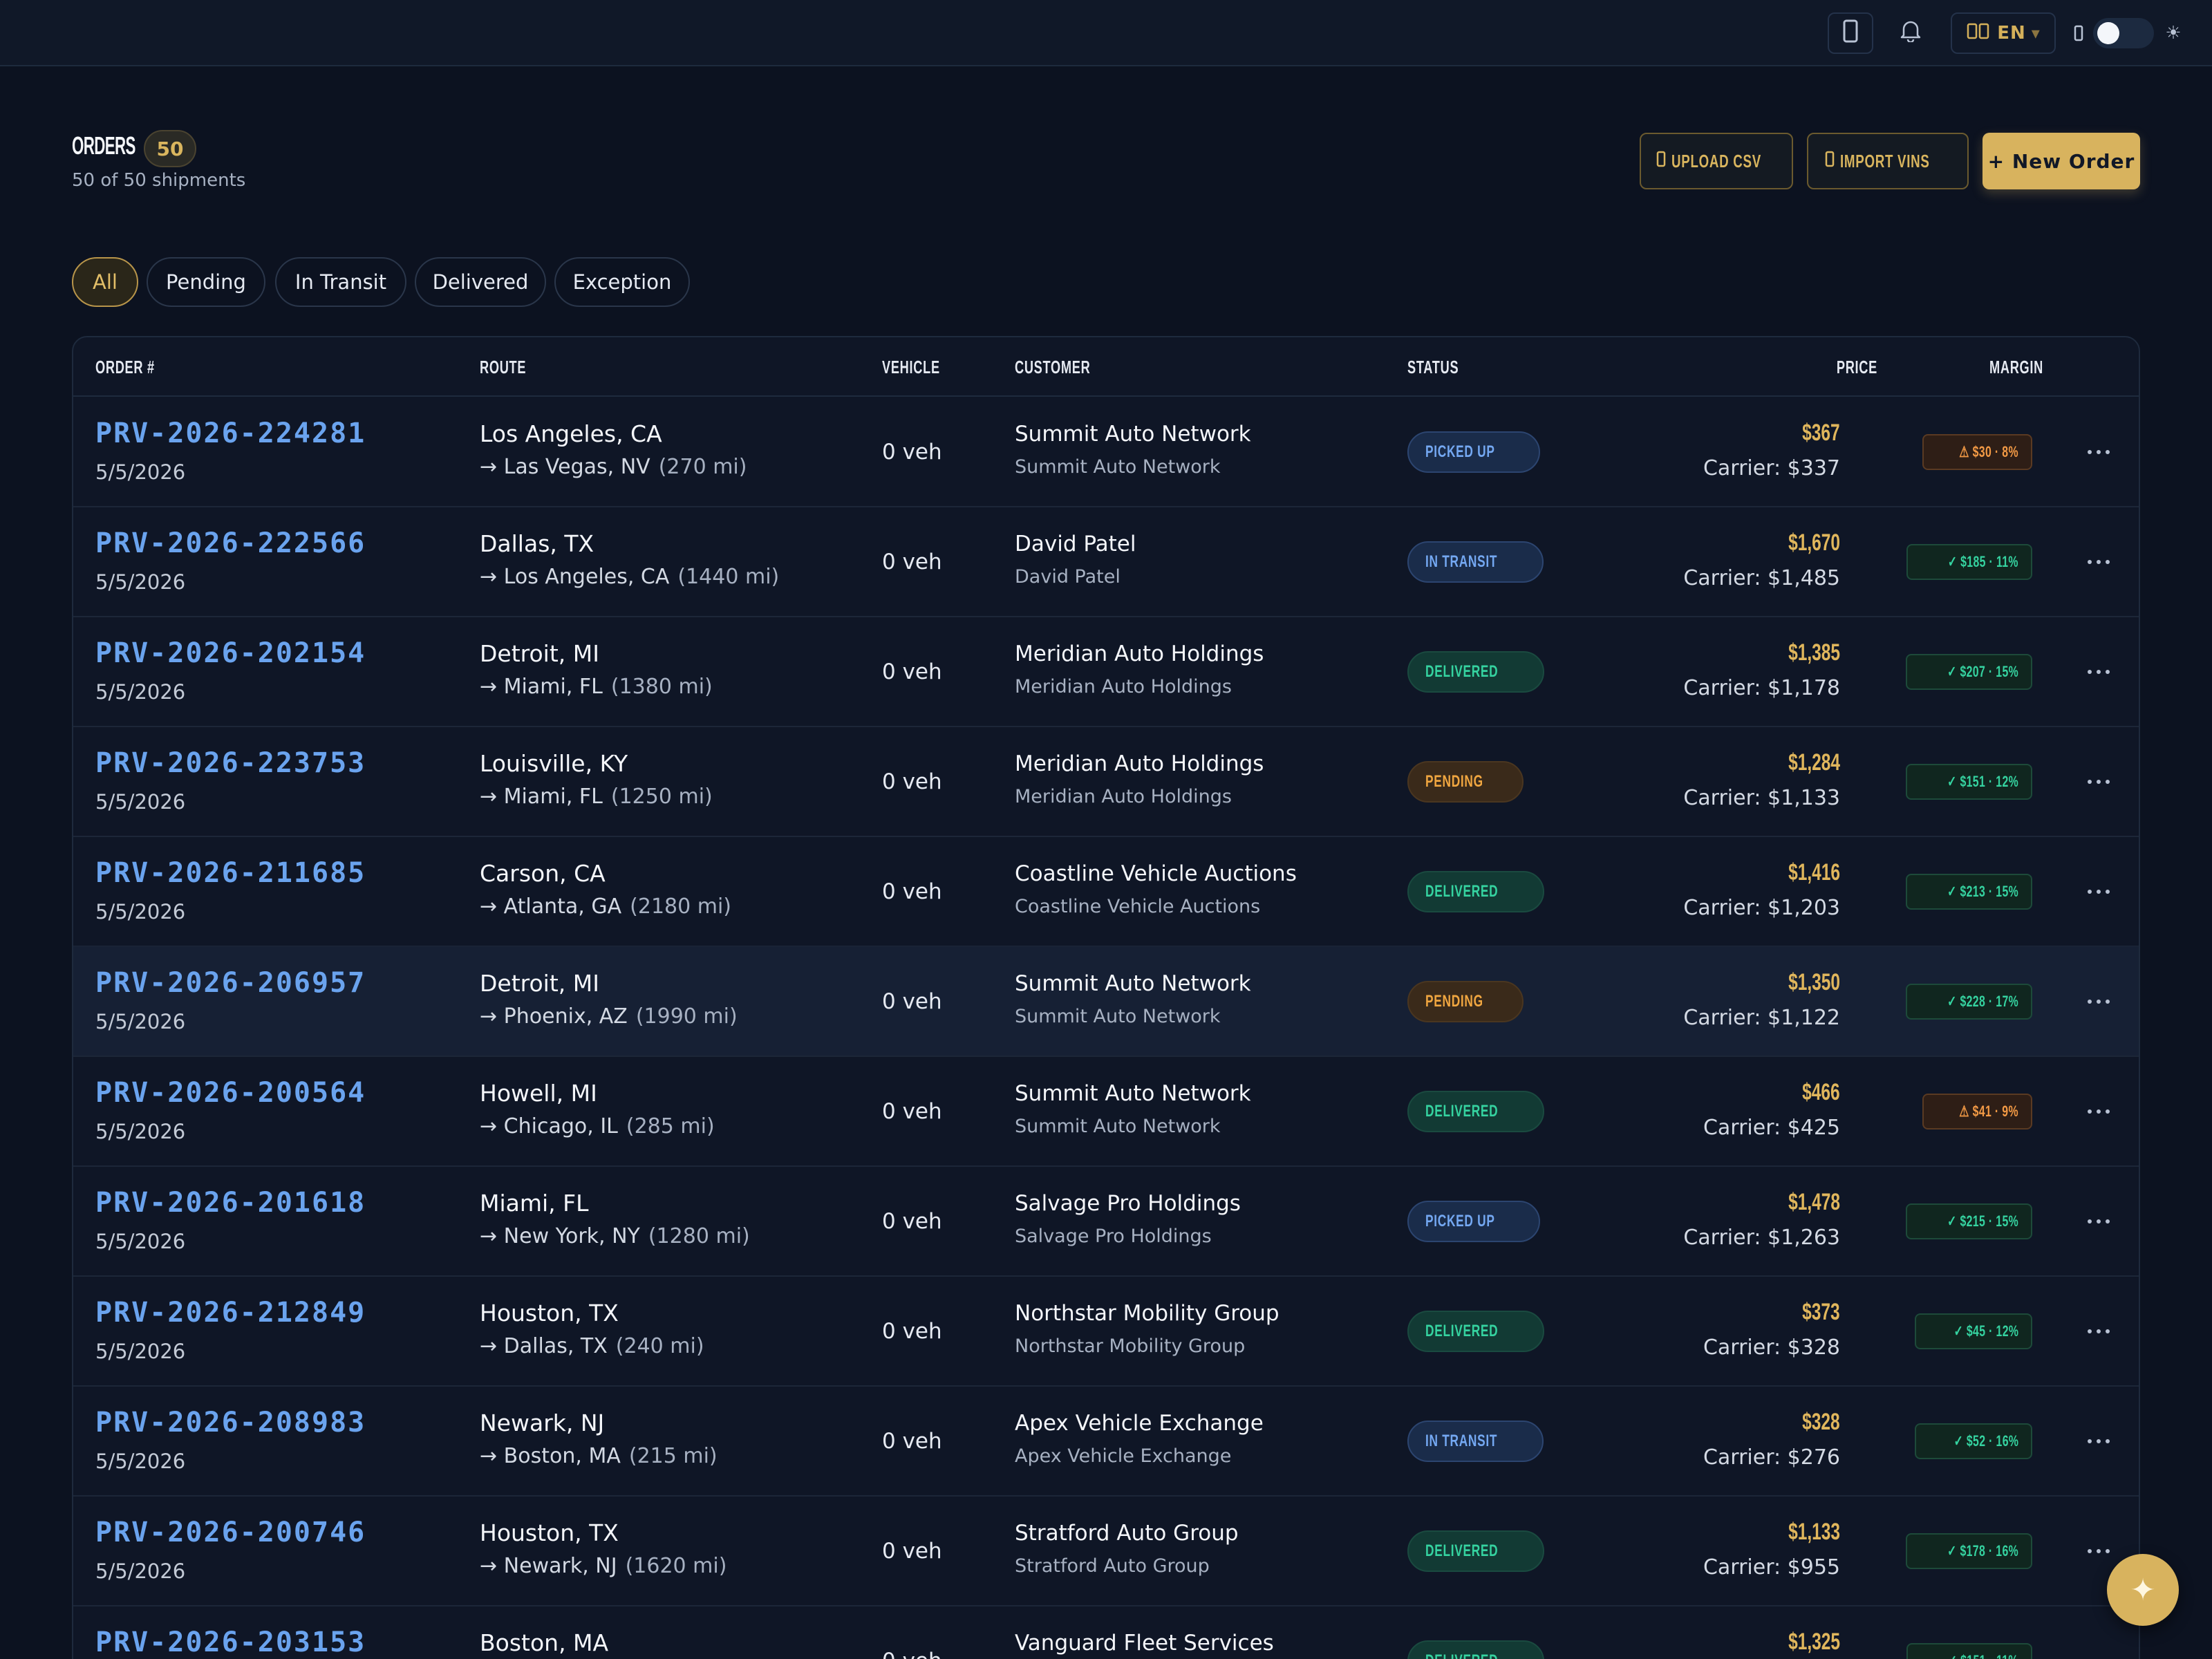  What do you see at coordinates (1985, 1441) in the screenshot?
I see `margin-label: ✓ $52 · 16%` at bounding box center [1985, 1441].